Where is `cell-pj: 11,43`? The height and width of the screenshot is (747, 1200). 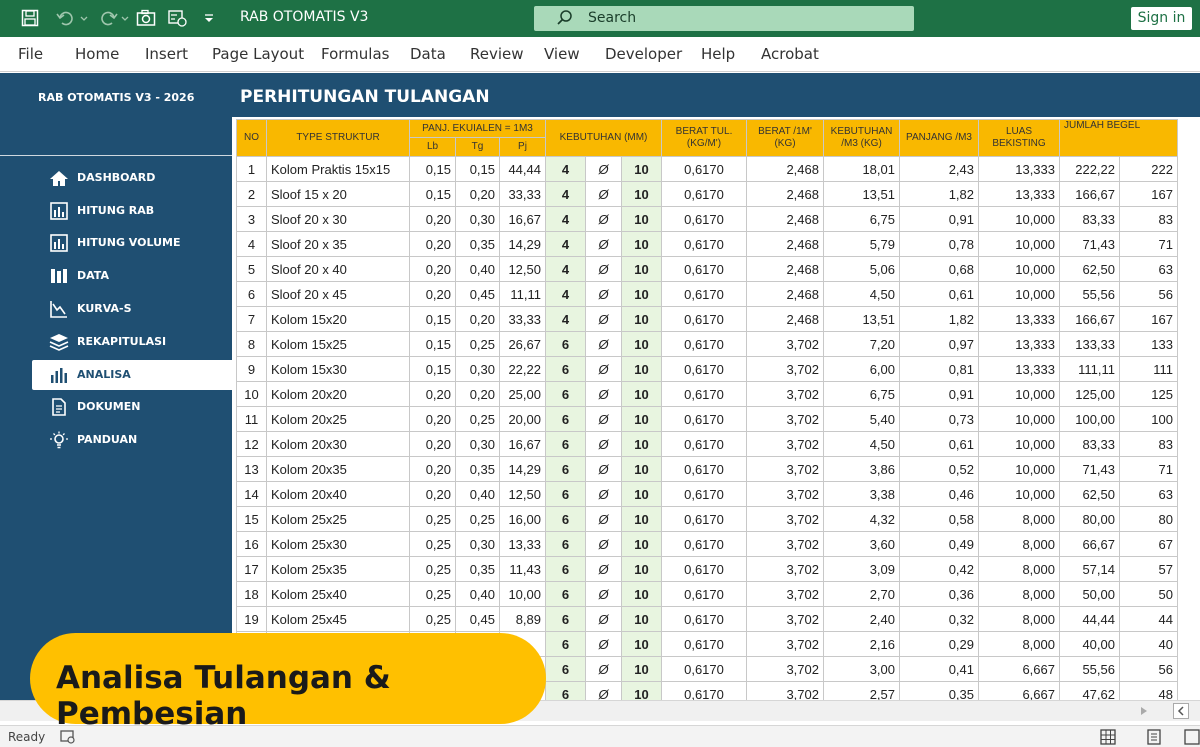
cell-pj: 11,43 is located at coordinates (522, 569).